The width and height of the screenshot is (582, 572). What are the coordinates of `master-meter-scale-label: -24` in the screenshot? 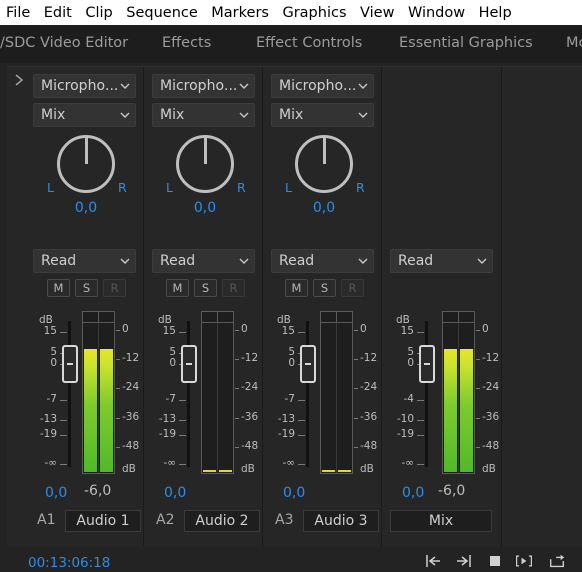 It's located at (491, 387).